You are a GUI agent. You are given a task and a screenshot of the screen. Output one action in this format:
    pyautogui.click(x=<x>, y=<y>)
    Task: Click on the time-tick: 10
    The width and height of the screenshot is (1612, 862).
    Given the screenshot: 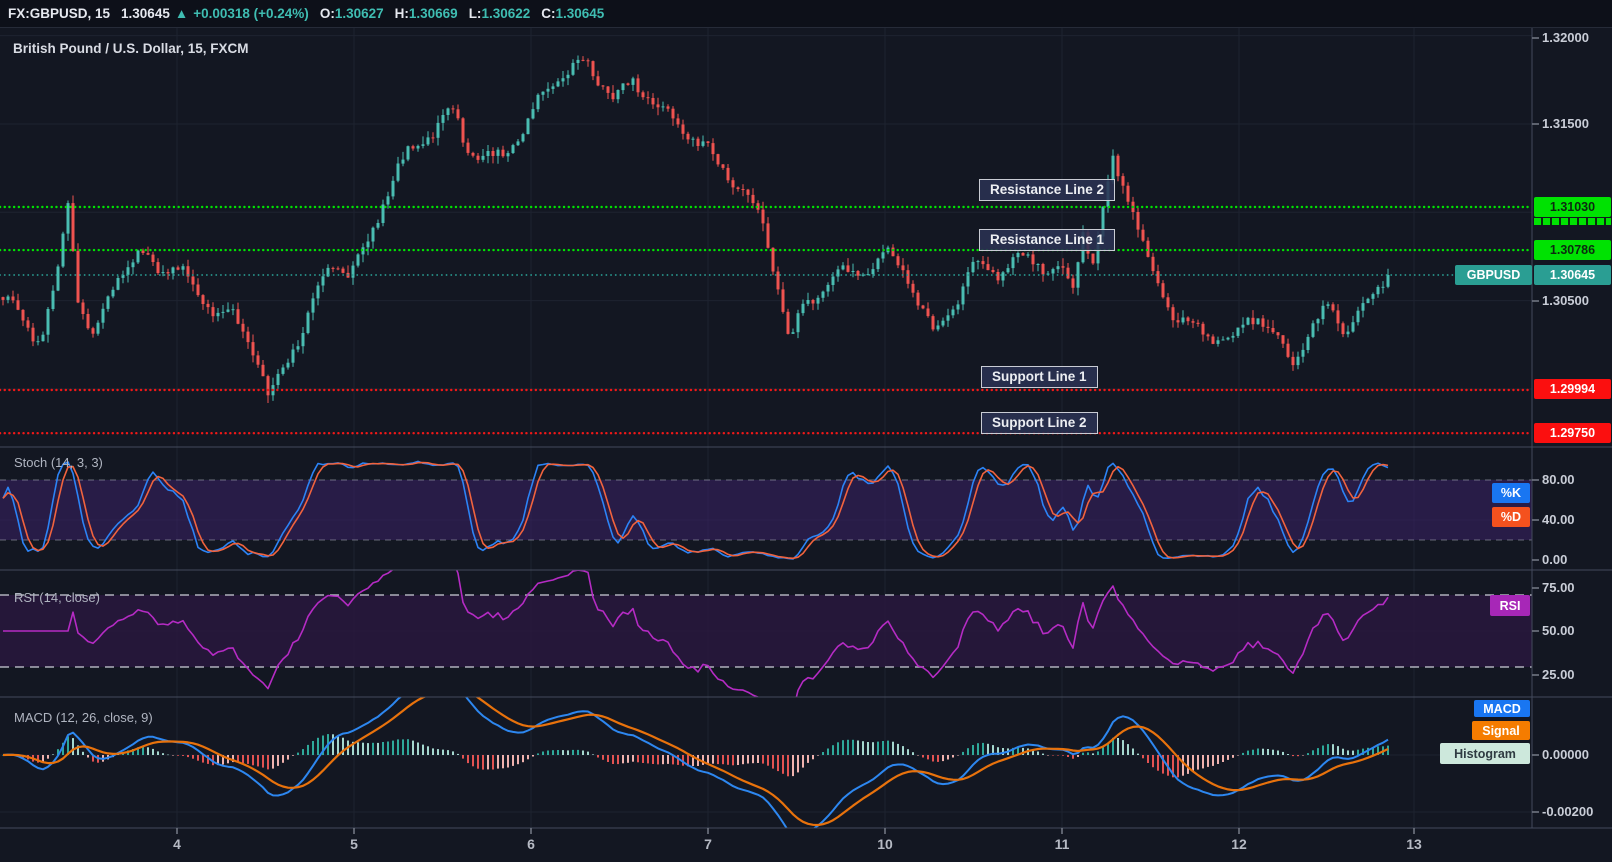 What is the action you would take?
    pyautogui.click(x=885, y=844)
    